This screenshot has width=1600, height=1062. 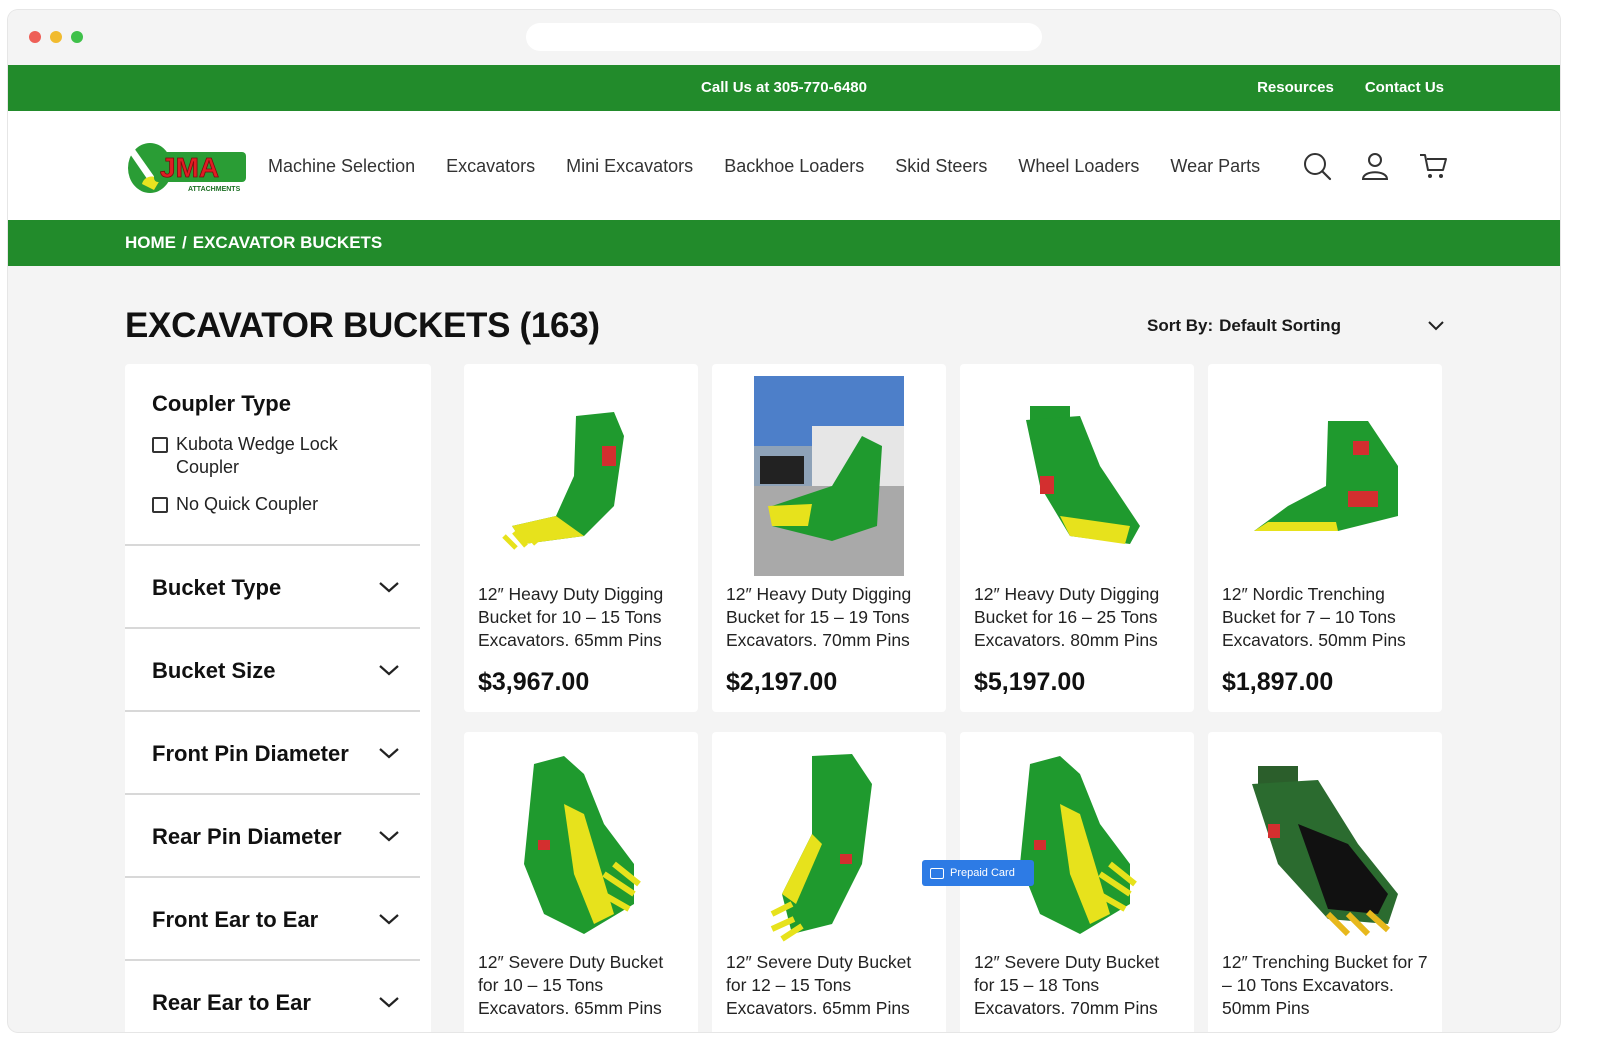 What do you see at coordinates (1280, 325) in the screenshot?
I see `sort-value: Default Sorting` at bounding box center [1280, 325].